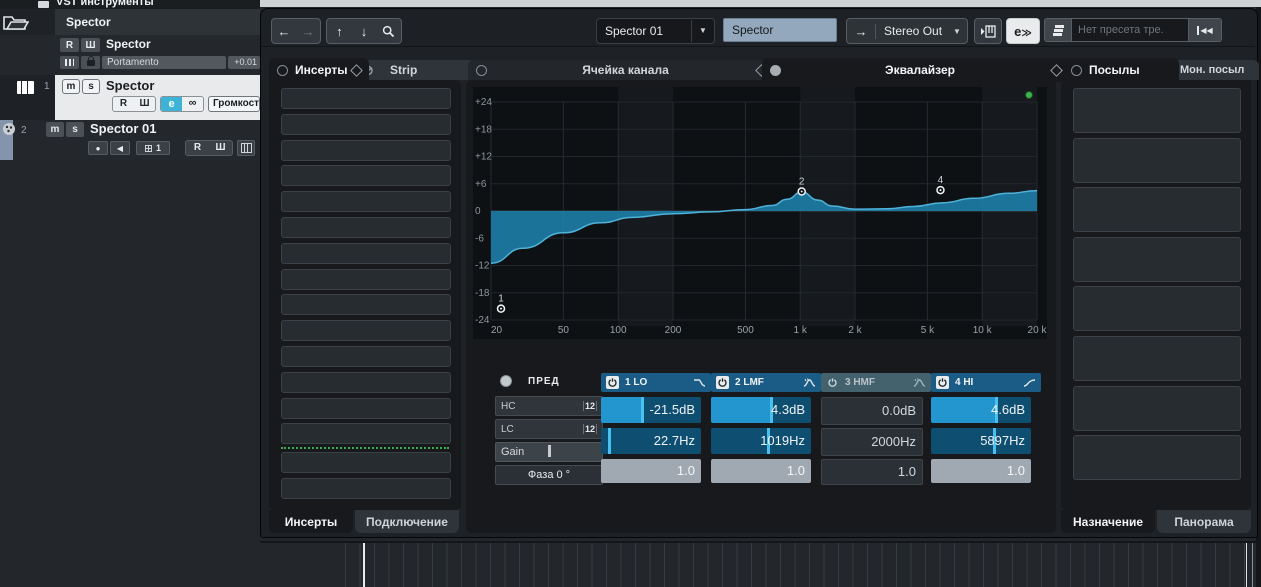 The image size is (1261, 587). Describe the element at coordinates (171, 104) in the screenshot. I see `track1-edit-channel-button: e` at that location.